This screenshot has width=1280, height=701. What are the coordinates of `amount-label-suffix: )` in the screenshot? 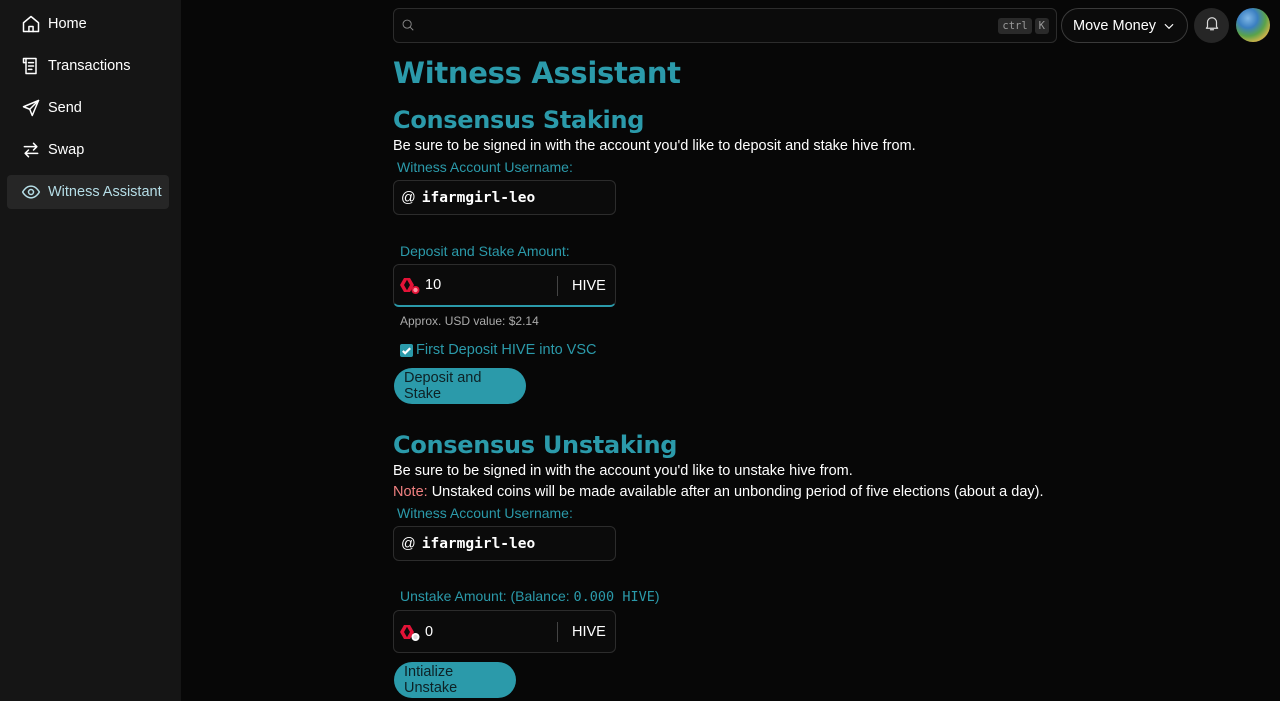 It's located at (657, 596).